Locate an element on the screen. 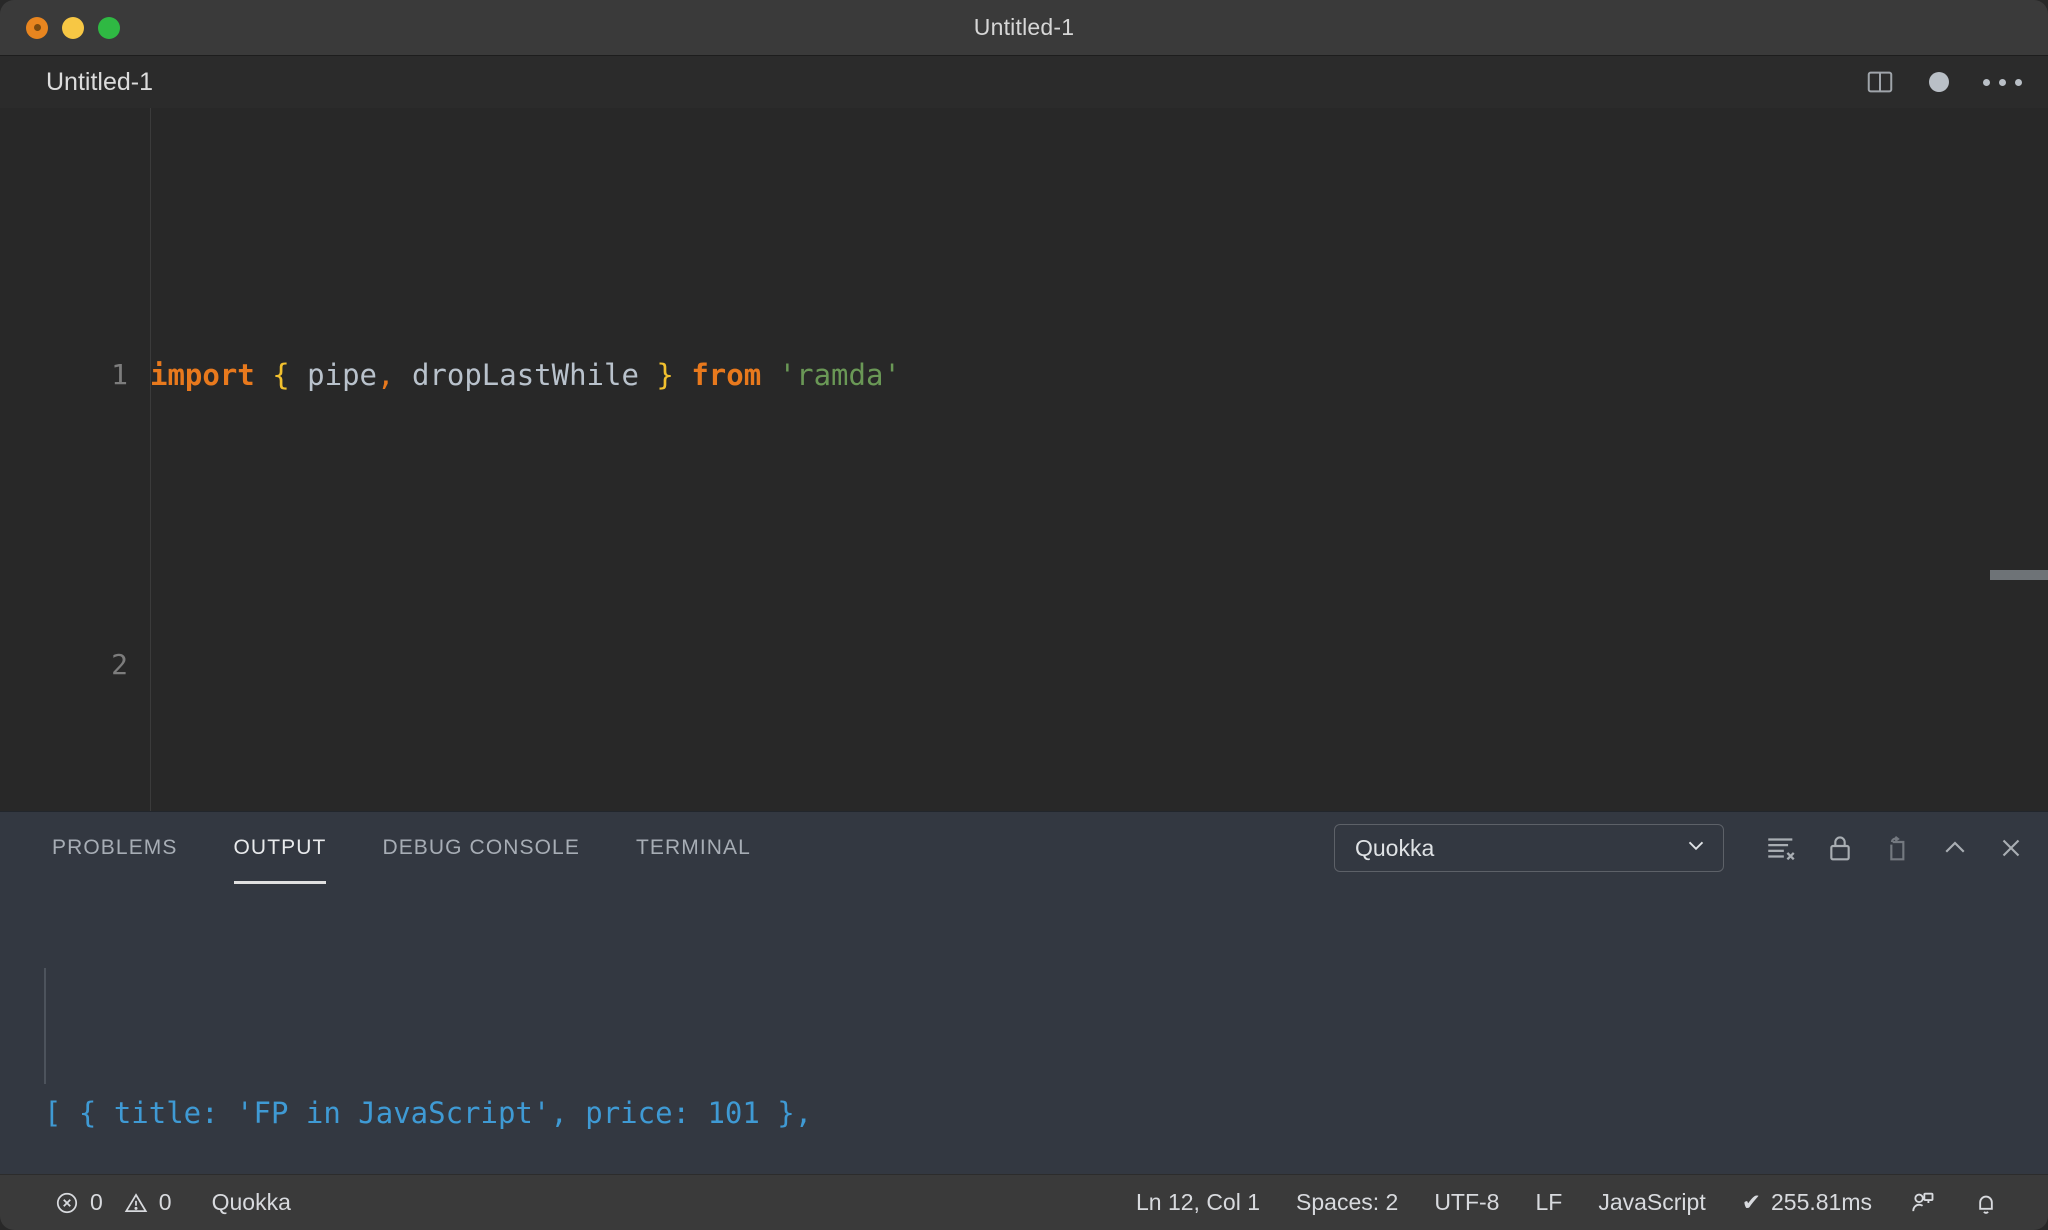 This screenshot has height=1230, width=2048. output-channel-select: Quokka is located at coordinates (1529, 848).